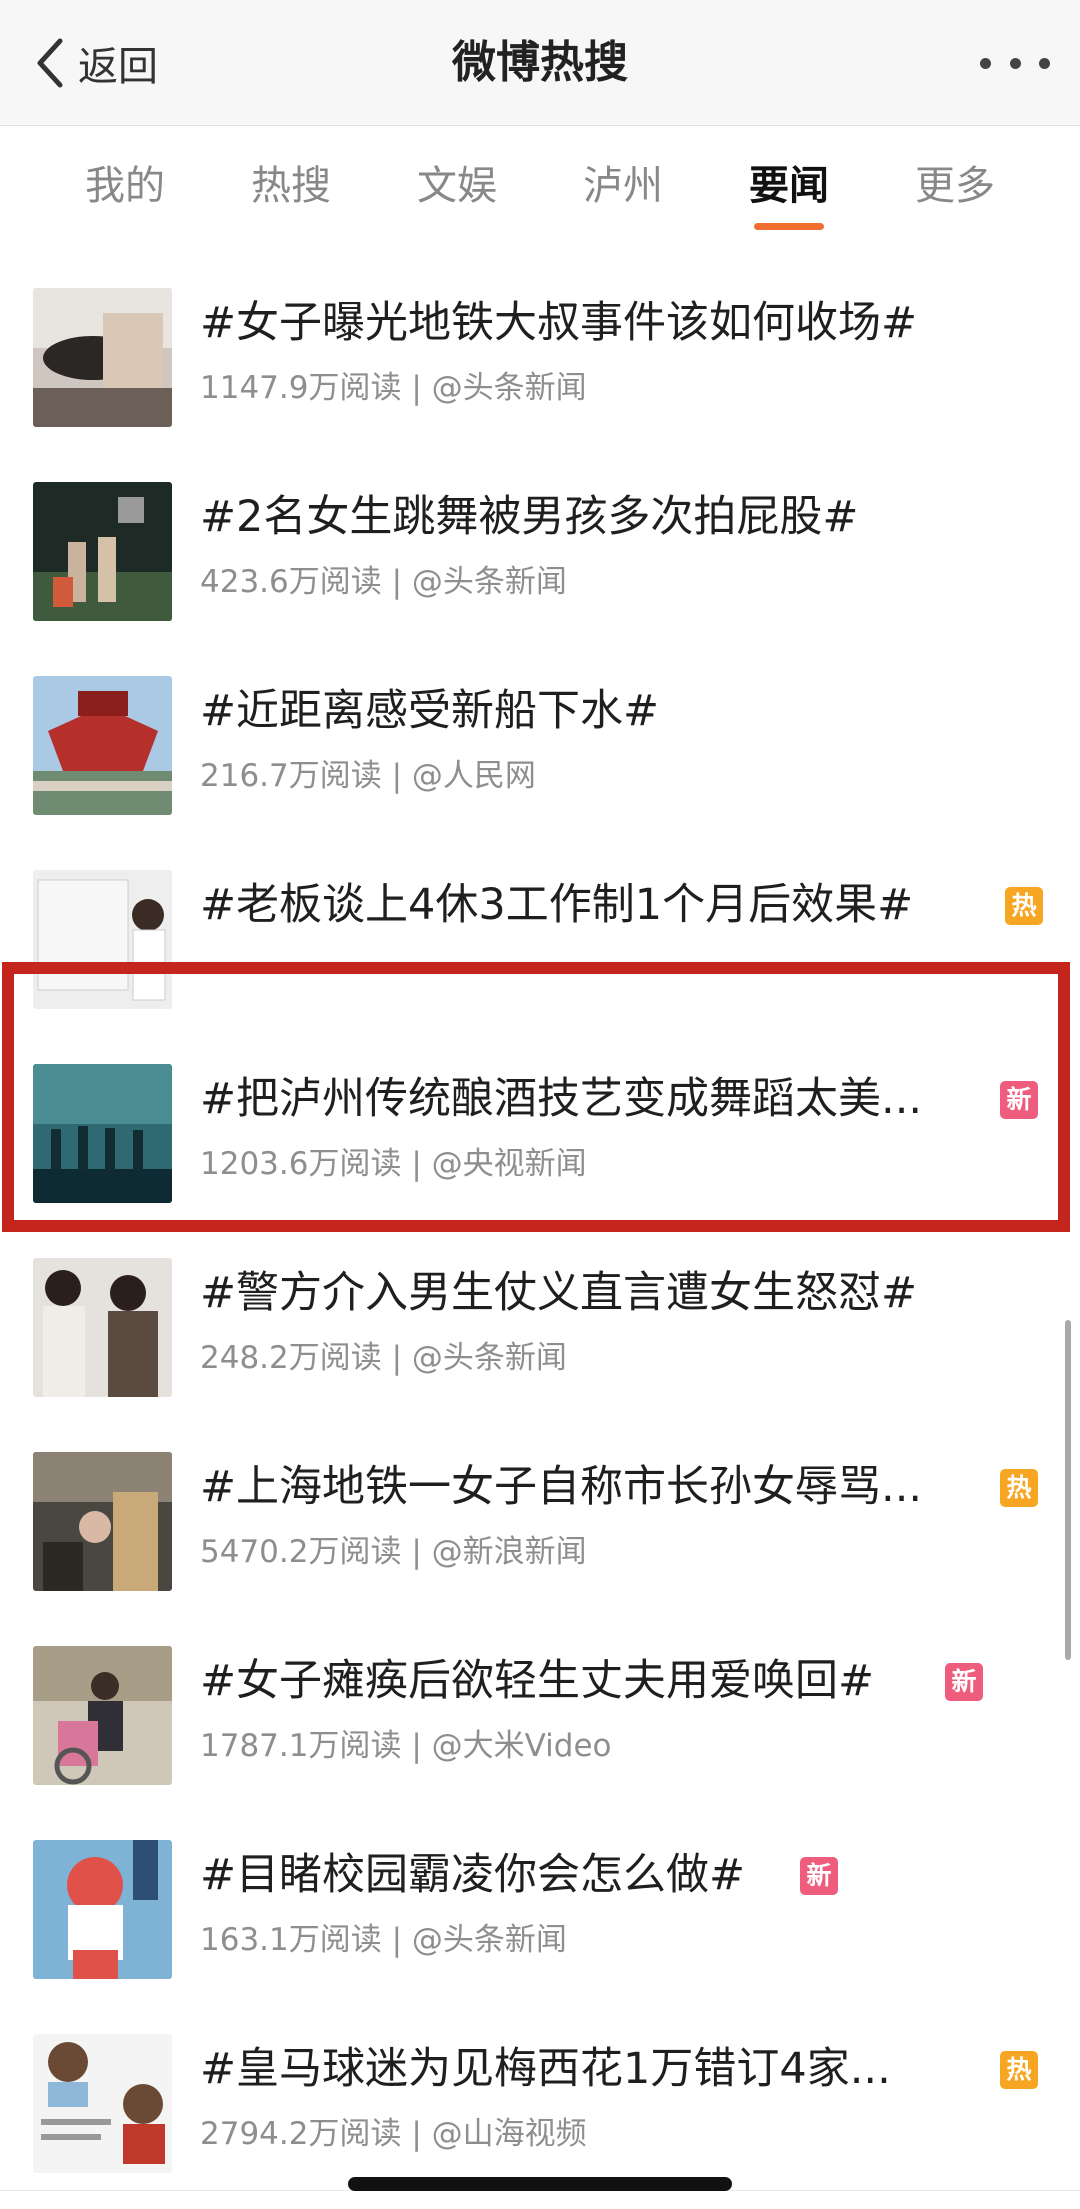 The image size is (1080, 2209). I want to click on tab-news: 要闻, so click(789, 188).